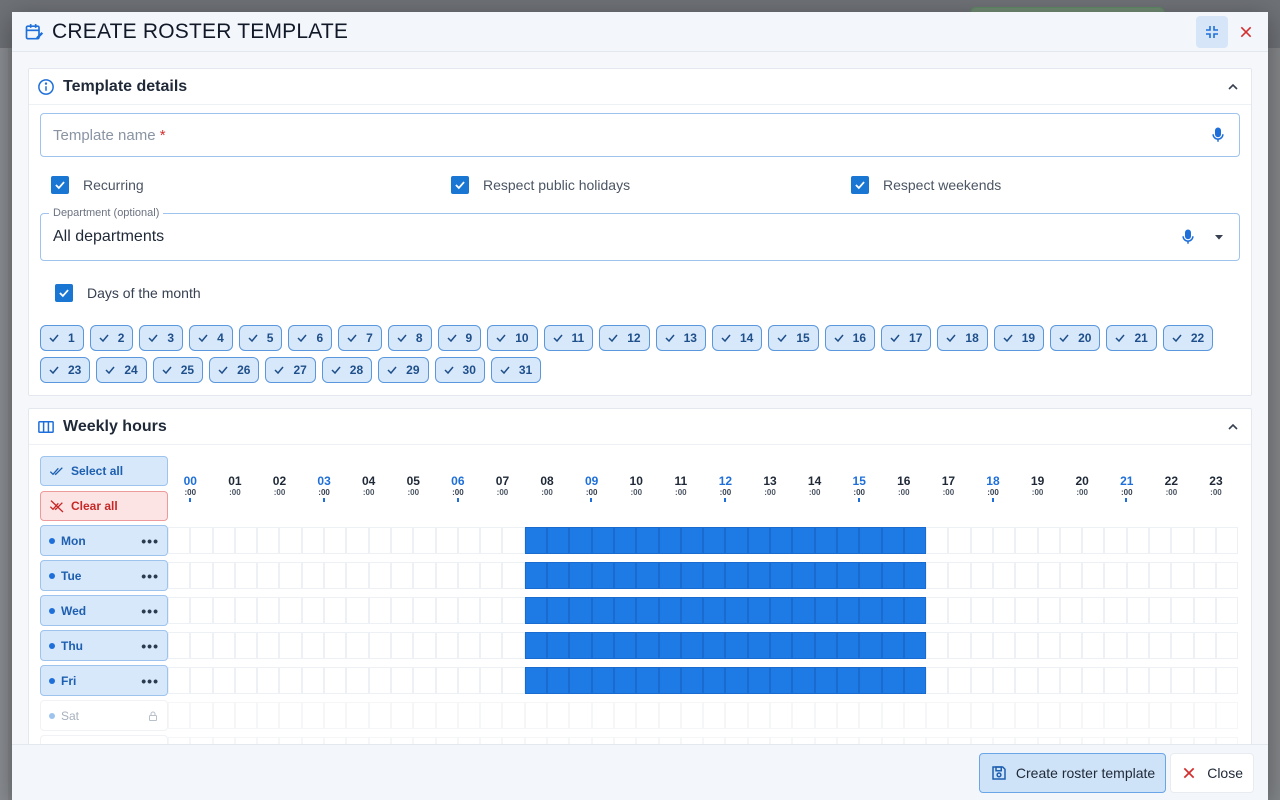 The width and height of the screenshot is (1280, 800). Describe the element at coordinates (1212, 32) in the screenshot. I see `minimize-button` at that location.